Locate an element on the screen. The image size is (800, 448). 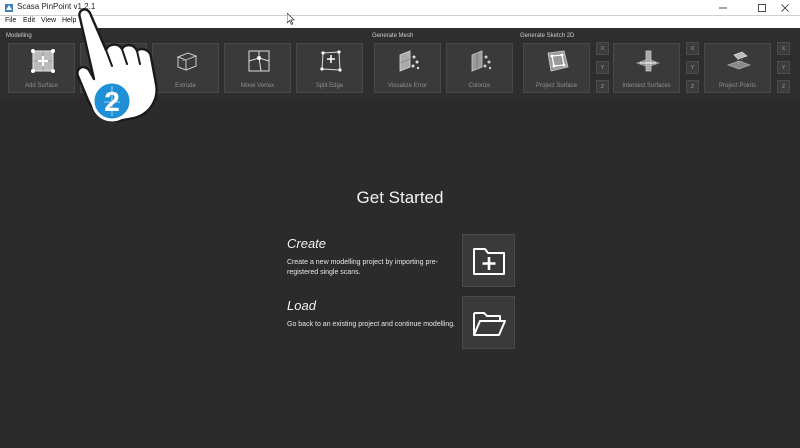
menu-file: File is located at coordinates (10, 20).